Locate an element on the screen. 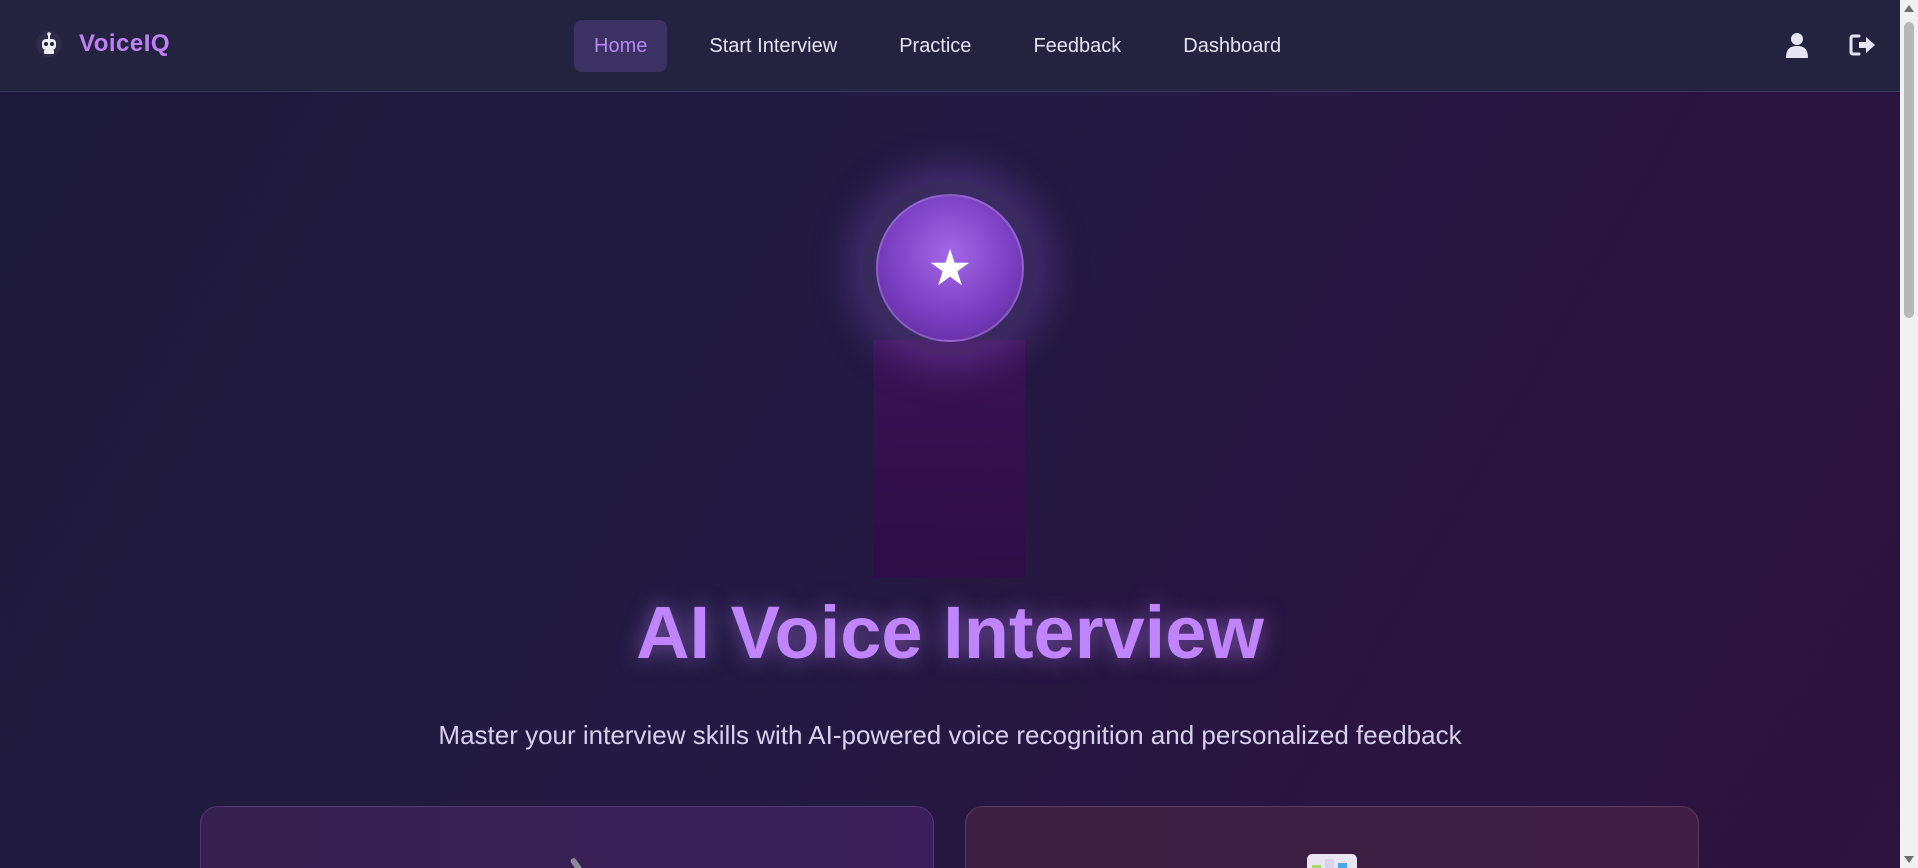 This screenshot has width=1918, height=868. feature-card-voice is located at coordinates (567, 837).